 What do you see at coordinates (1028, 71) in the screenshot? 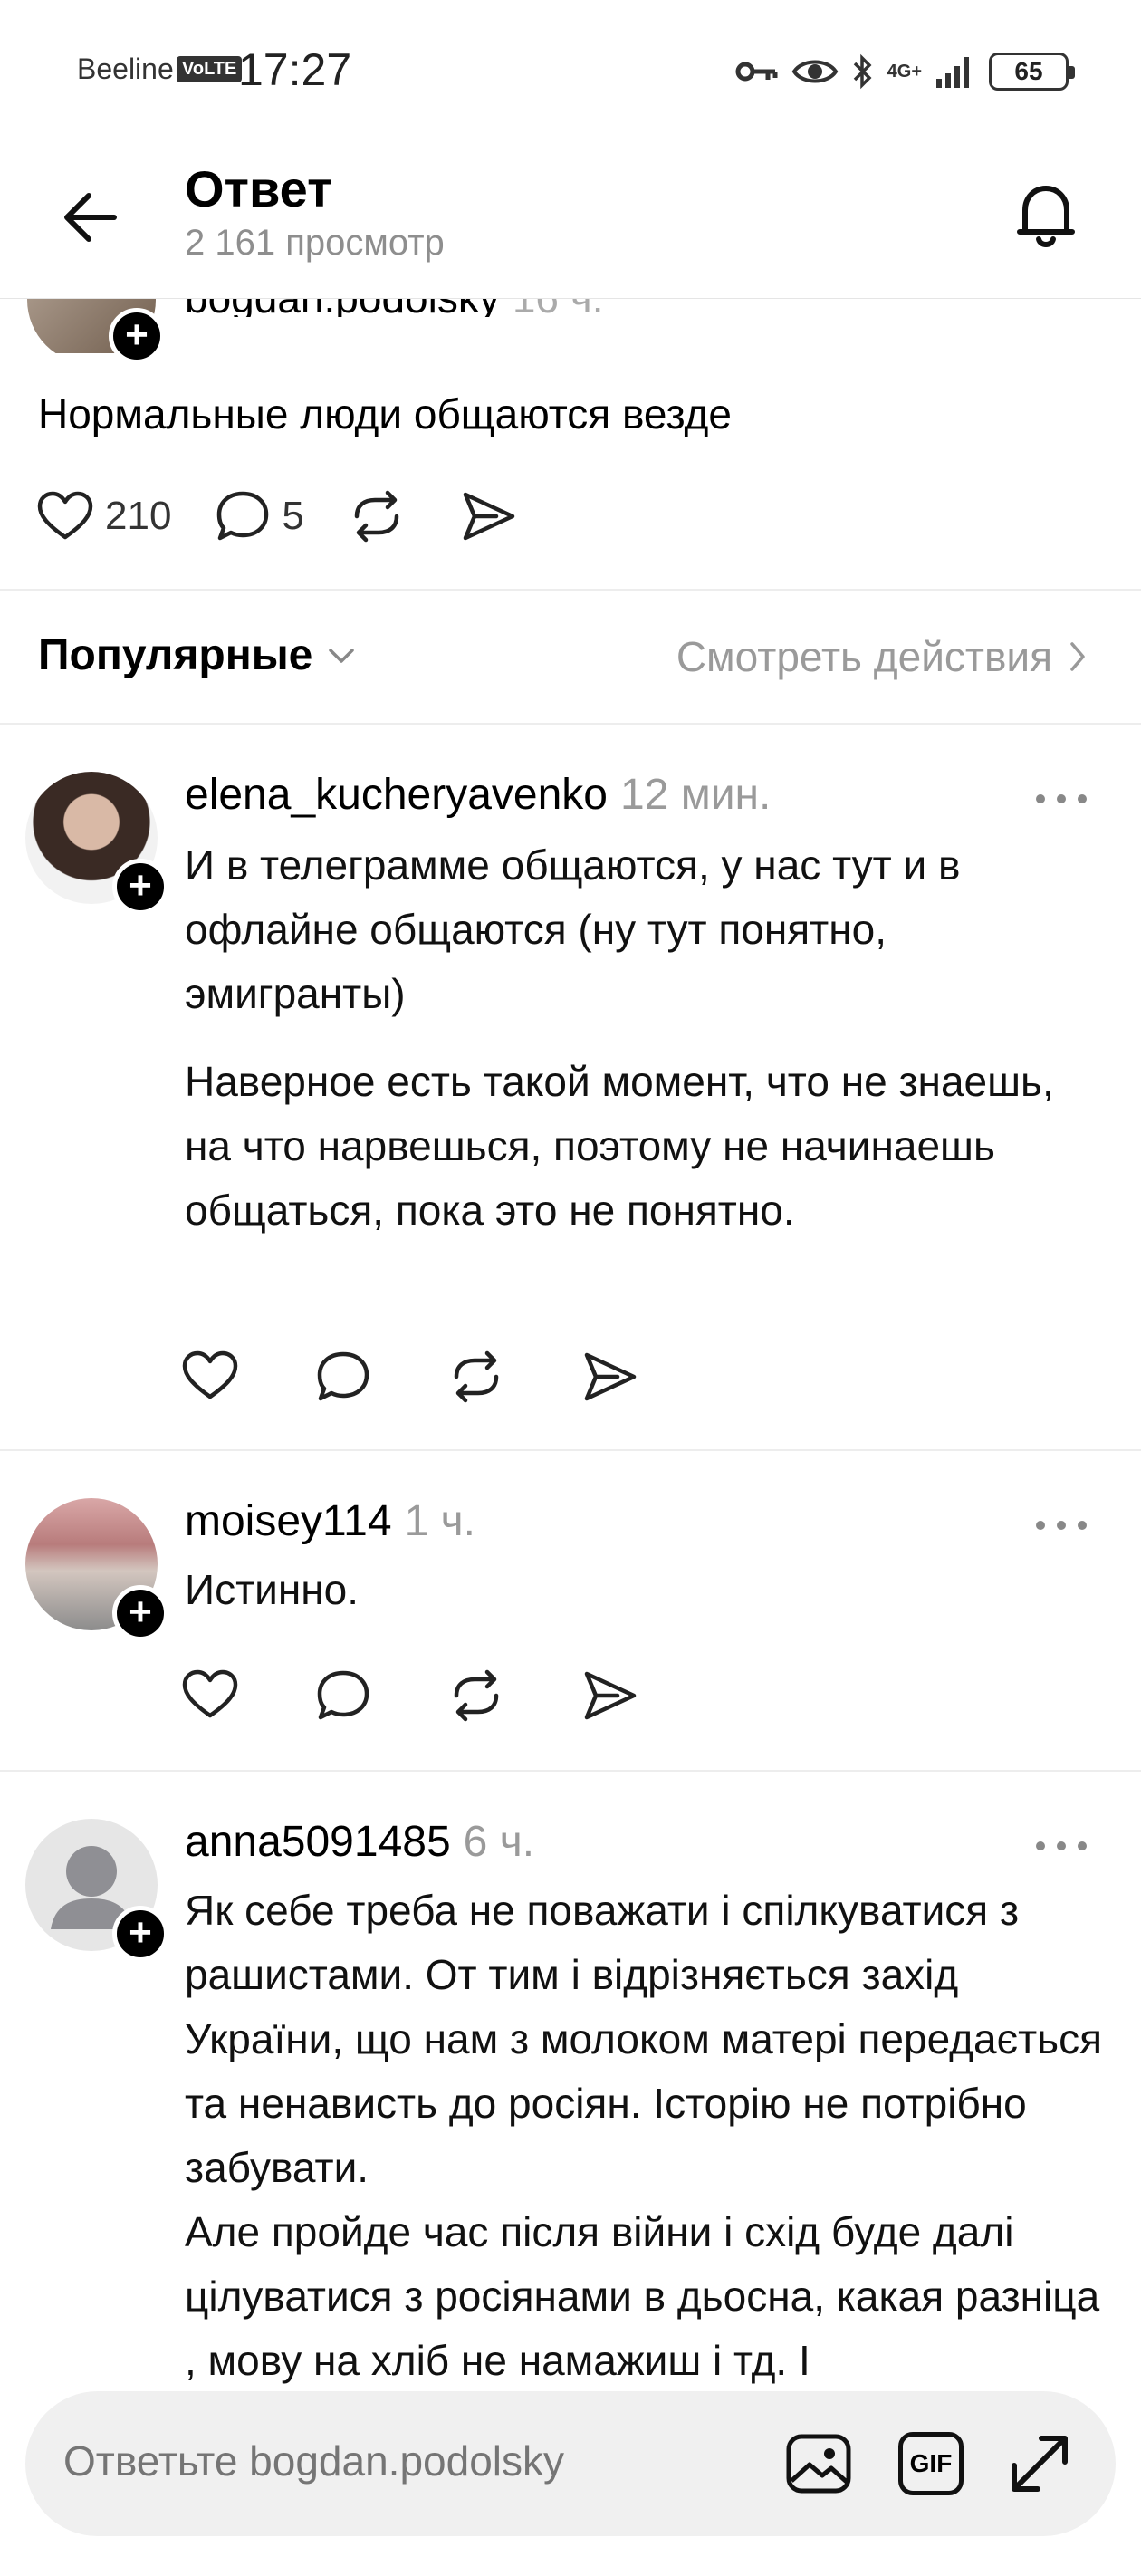
I see `battery-level: 65` at bounding box center [1028, 71].